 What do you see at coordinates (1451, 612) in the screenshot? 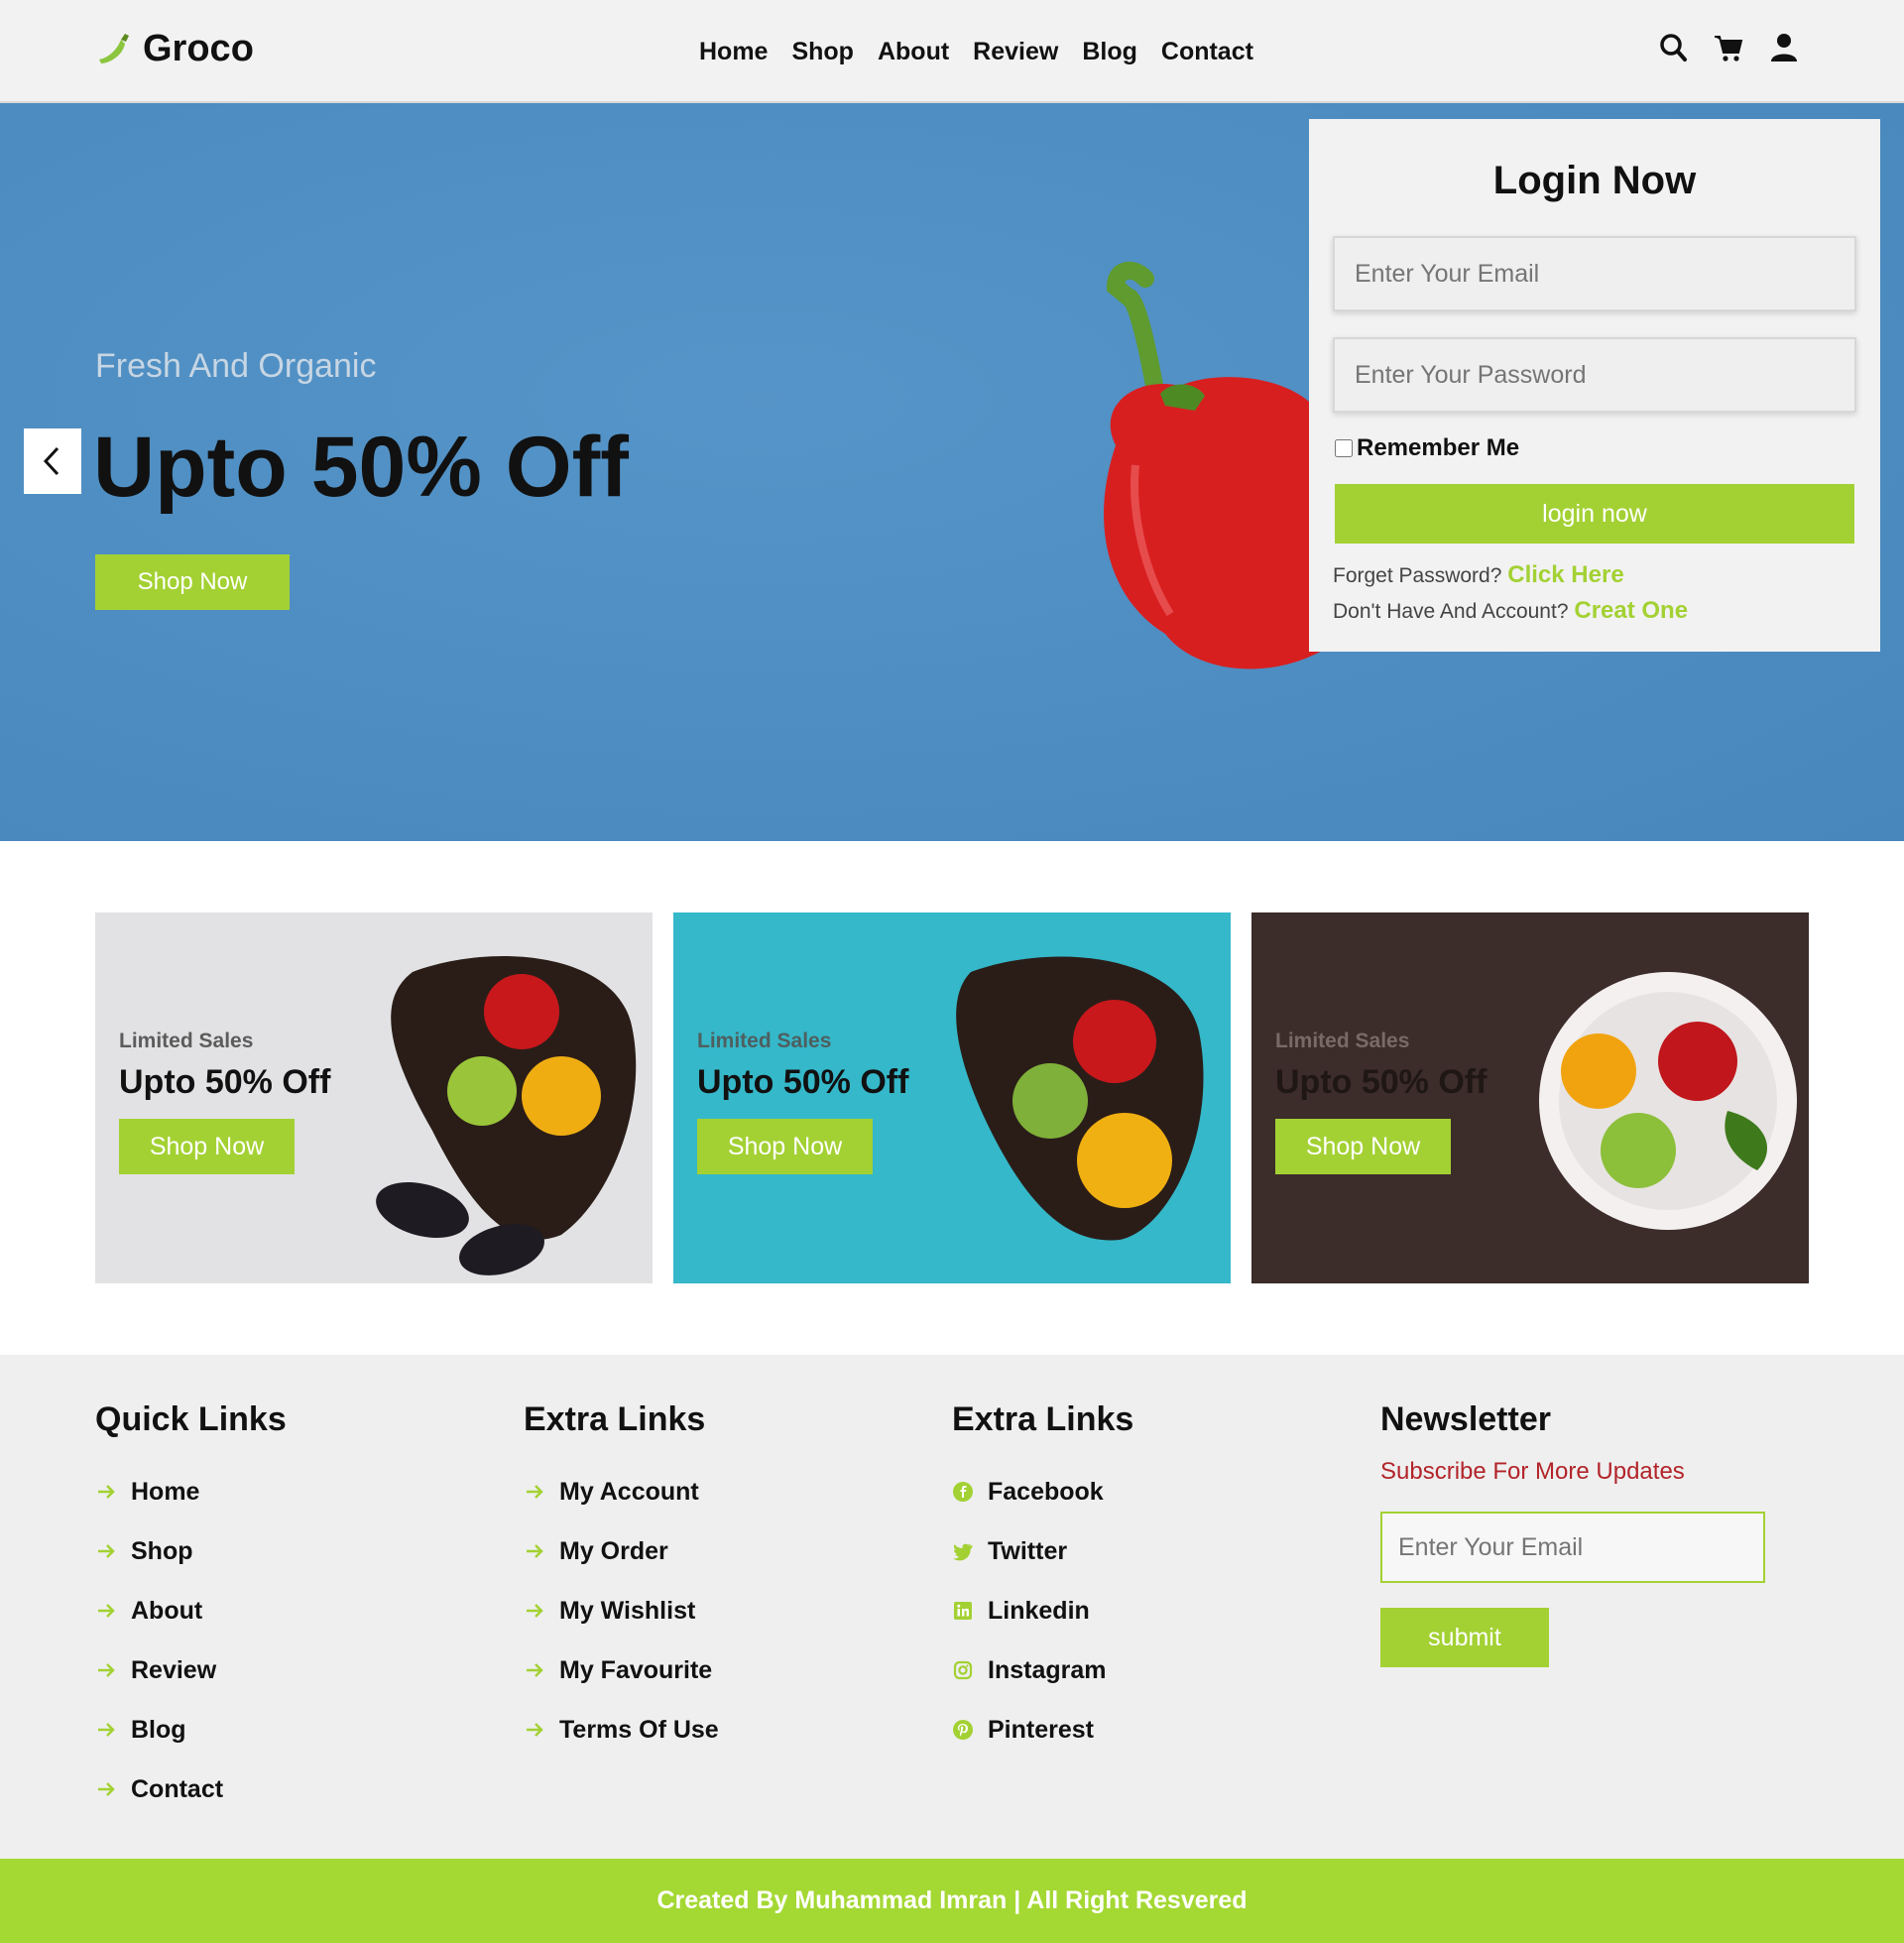
I see `create-account-text: Don't Have And Account?` at bounding box center [1451, 612].